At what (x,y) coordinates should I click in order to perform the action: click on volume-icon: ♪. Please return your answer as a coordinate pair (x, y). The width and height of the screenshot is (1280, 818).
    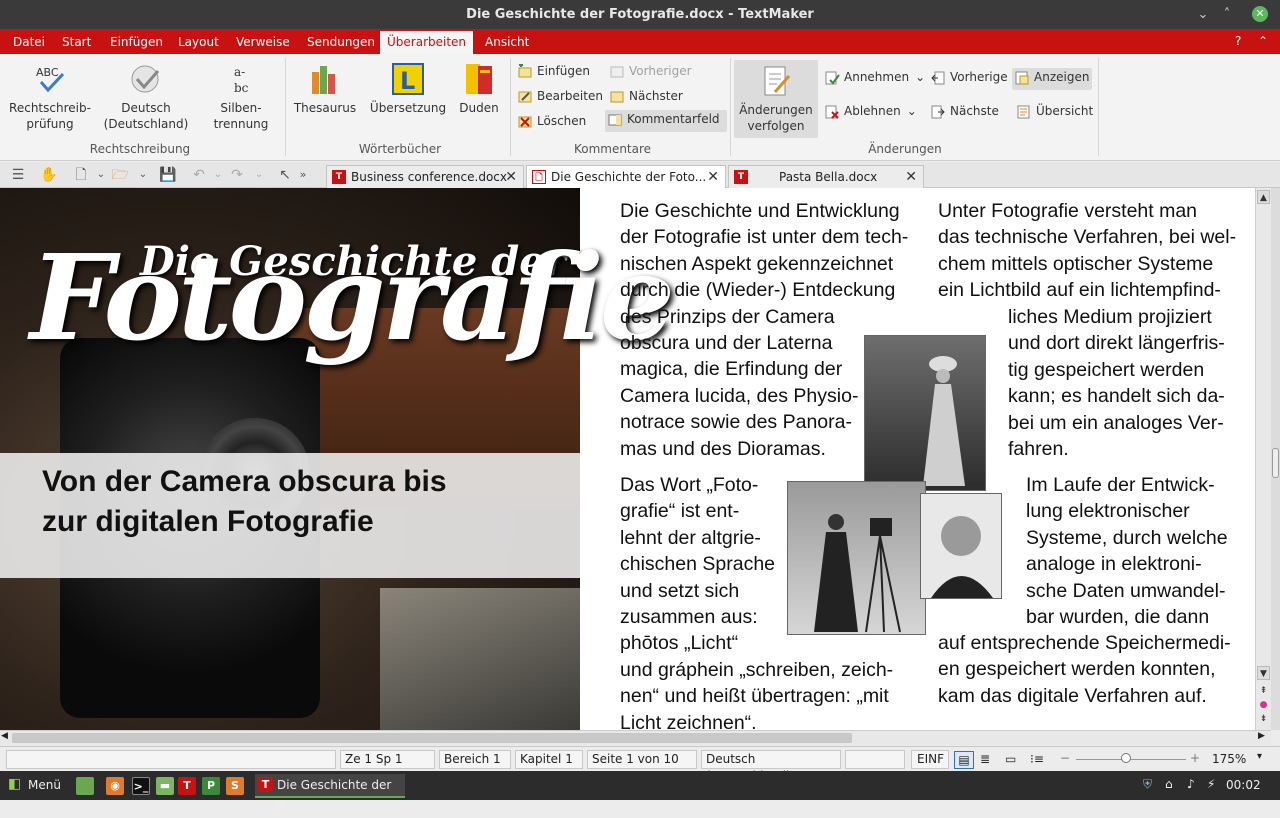
    Looking at the image, I should click on (1191, 784).